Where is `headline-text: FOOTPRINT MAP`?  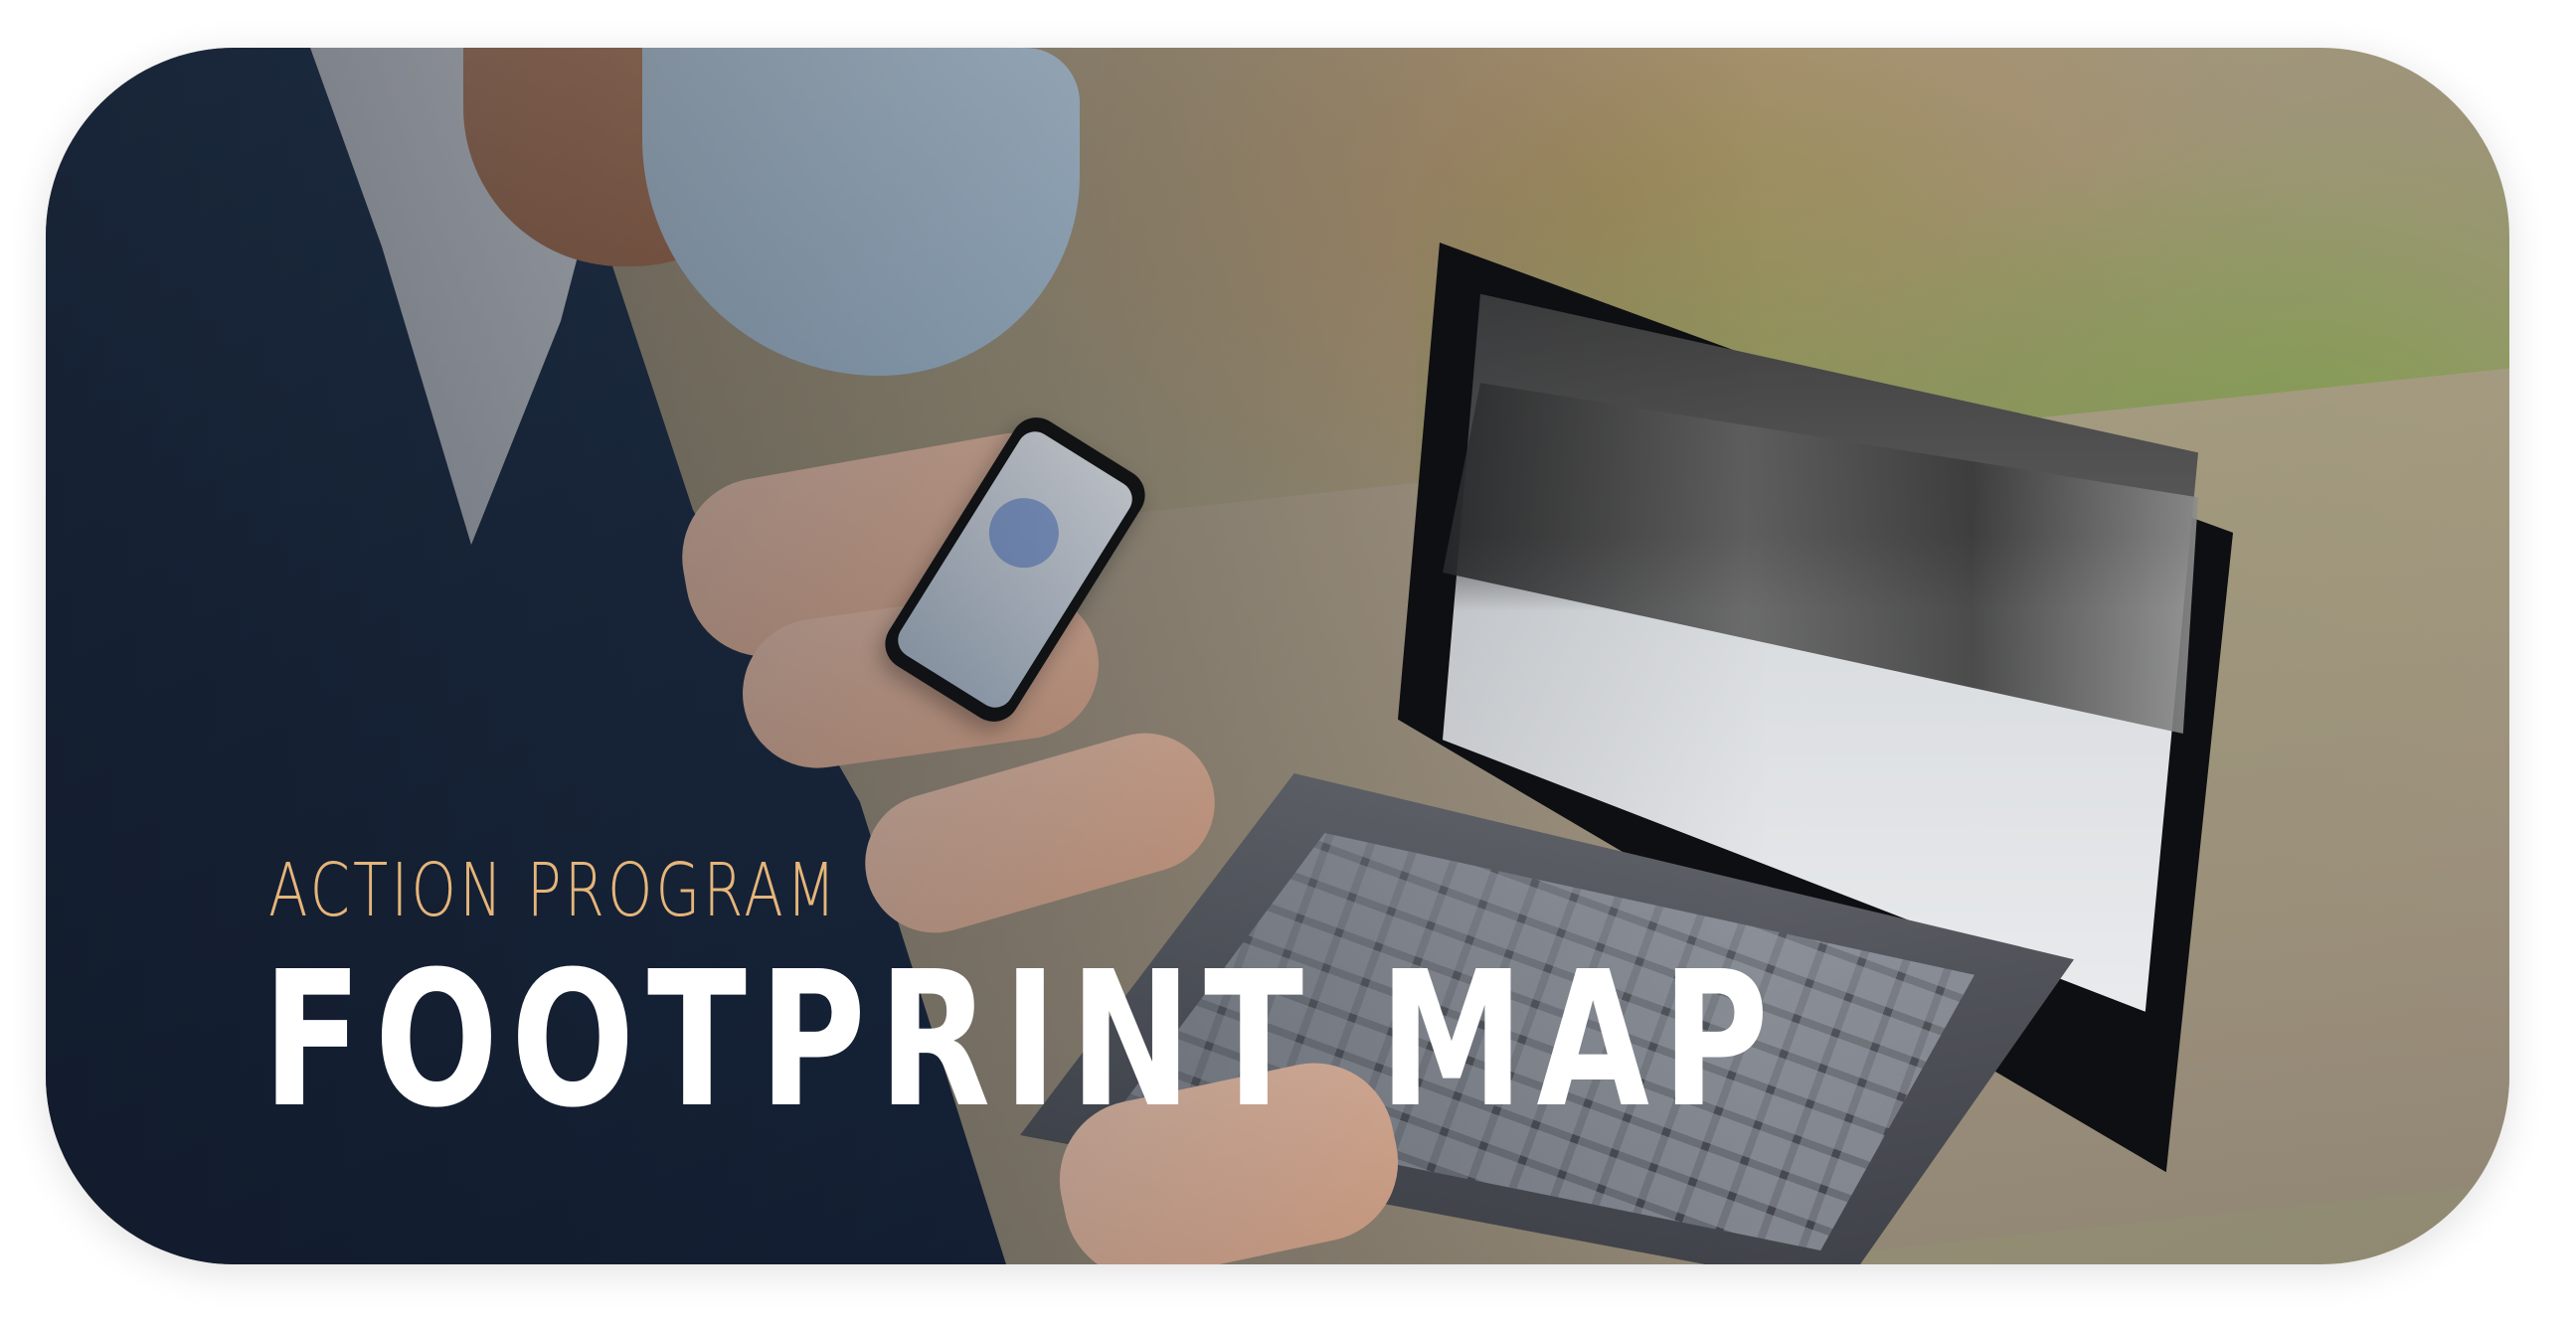
headline-text: FOOTPRINT MAP is located at coordinates (1022, 1040).